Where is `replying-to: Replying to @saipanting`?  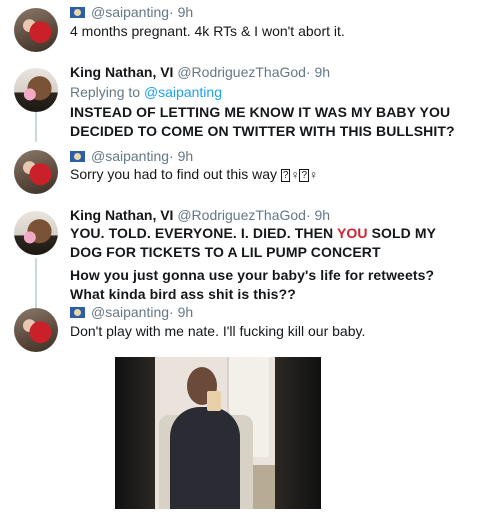 replying-to: Replying to @saipanting is located at coordinates (146, 92).